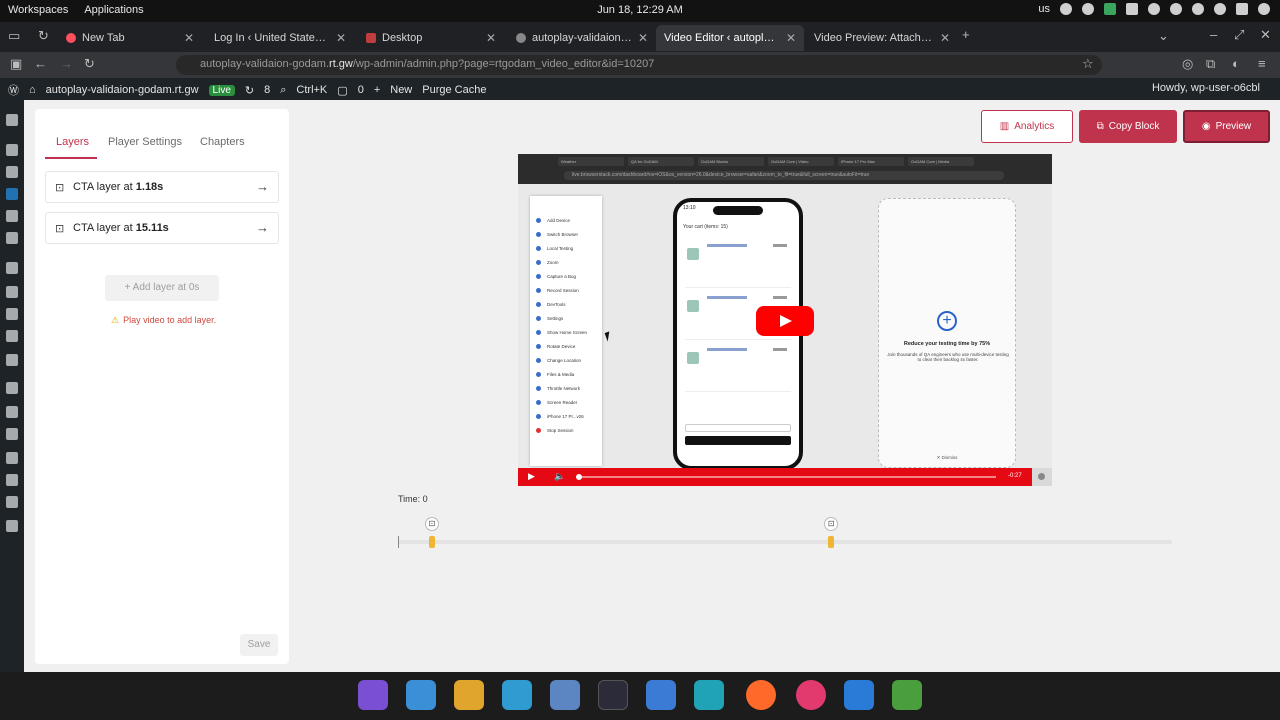  What do you see at coordinates (130, 38) in the screenshot?
I see `tab-new-tab: New Tab ✕` at bounding box center [130, 38].